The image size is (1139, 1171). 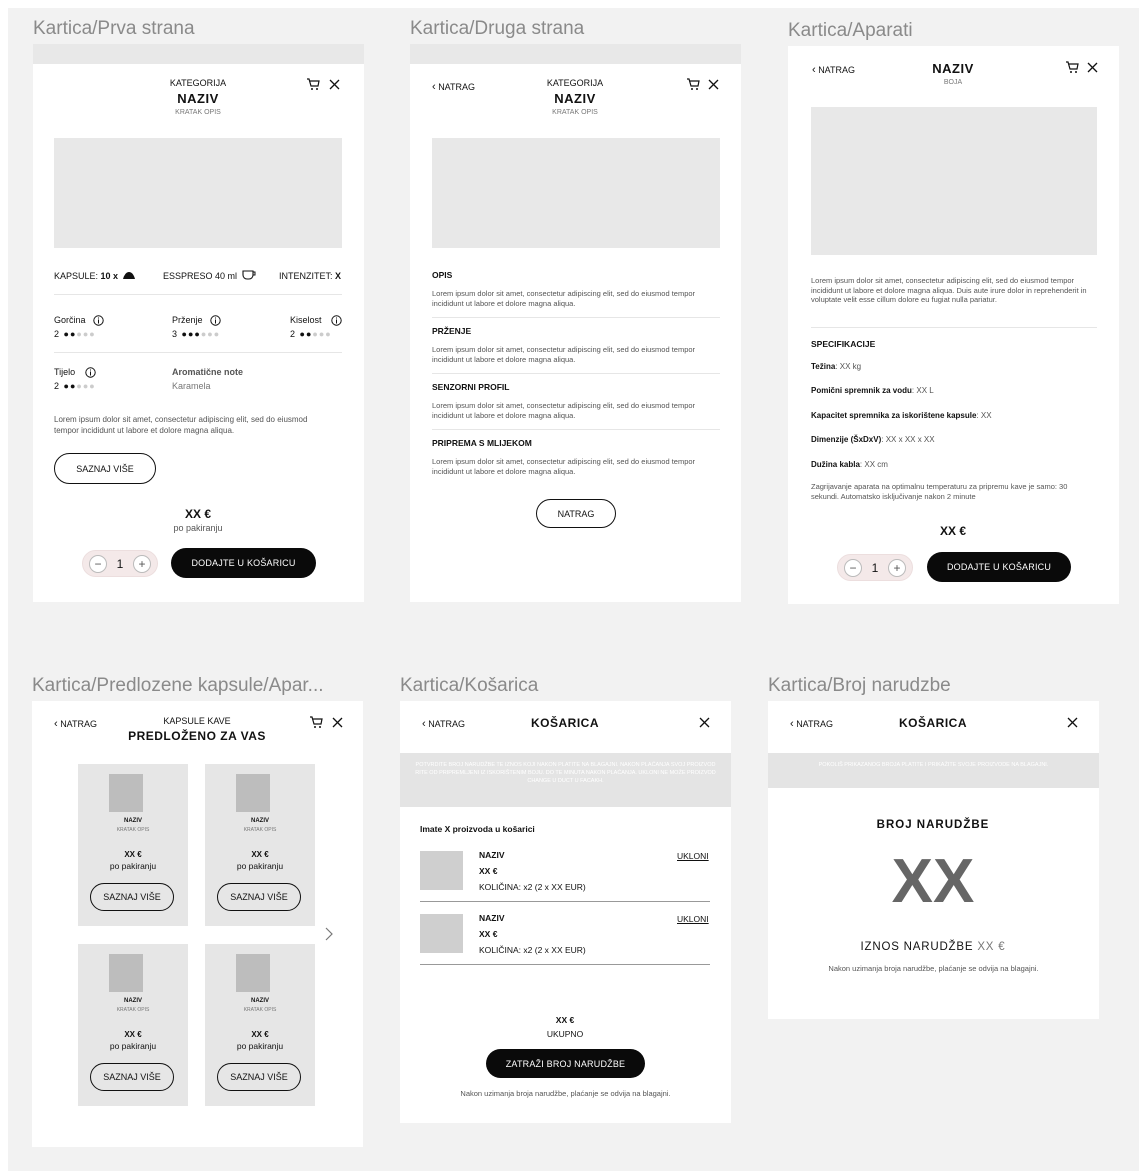 What do you see at coordinates (933, 825) in the screenshot?
I see `order-number-heading: BROJ NARUDŽBE` at bounding box center [933, 825].